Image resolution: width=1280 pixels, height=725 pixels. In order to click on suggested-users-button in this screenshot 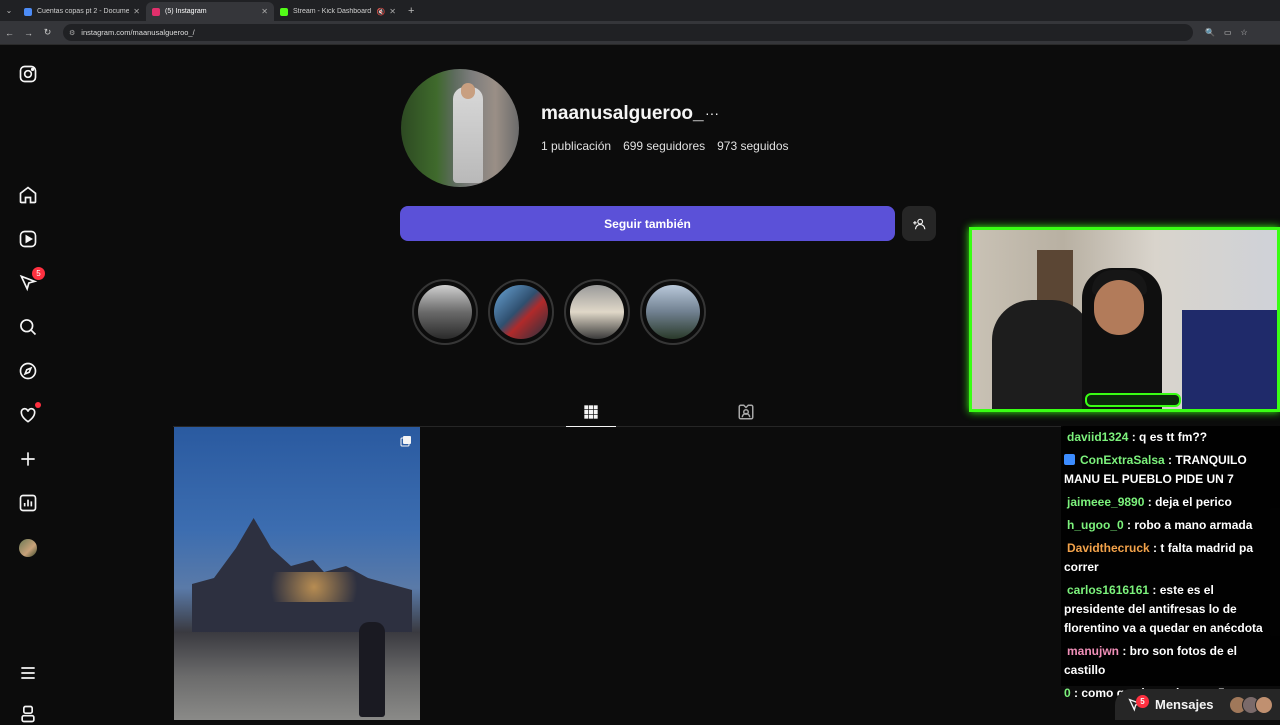, I will do `click(919, 223)`.